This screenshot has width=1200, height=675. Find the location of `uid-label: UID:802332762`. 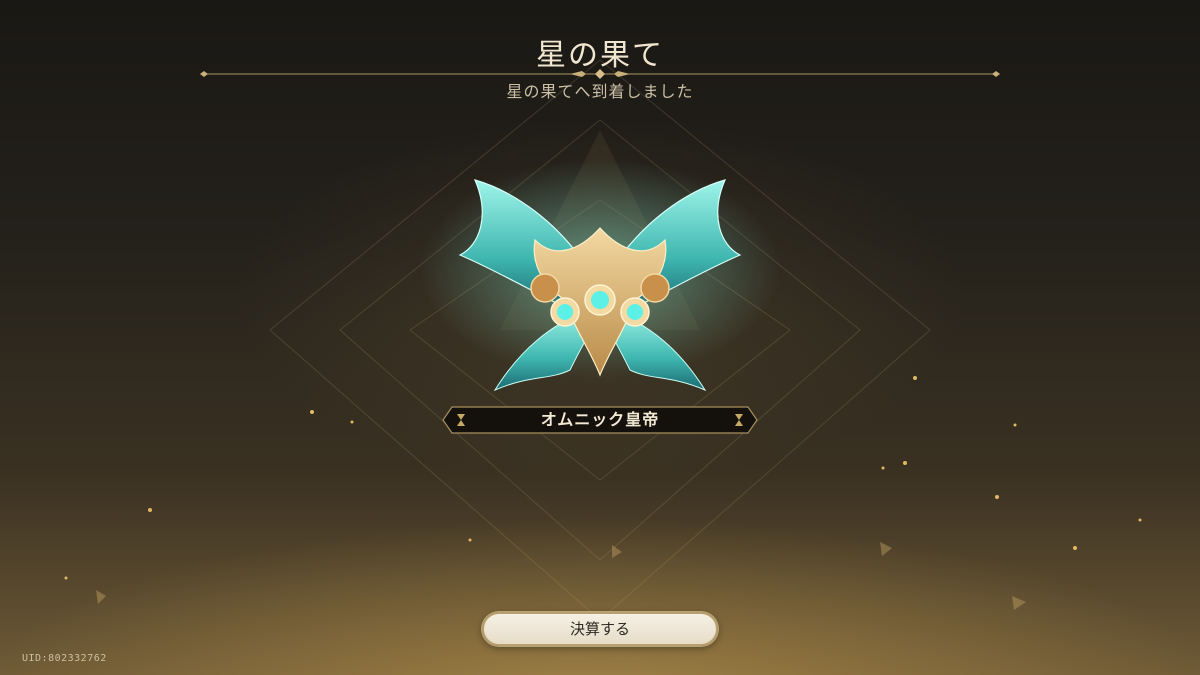

uid-label: UID:802332762 is located at coordinates (64, 658).